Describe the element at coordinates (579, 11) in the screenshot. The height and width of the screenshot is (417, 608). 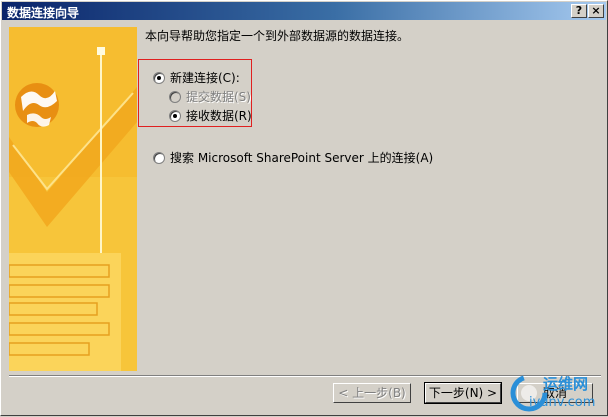
I see `help-button: ?` at that location.